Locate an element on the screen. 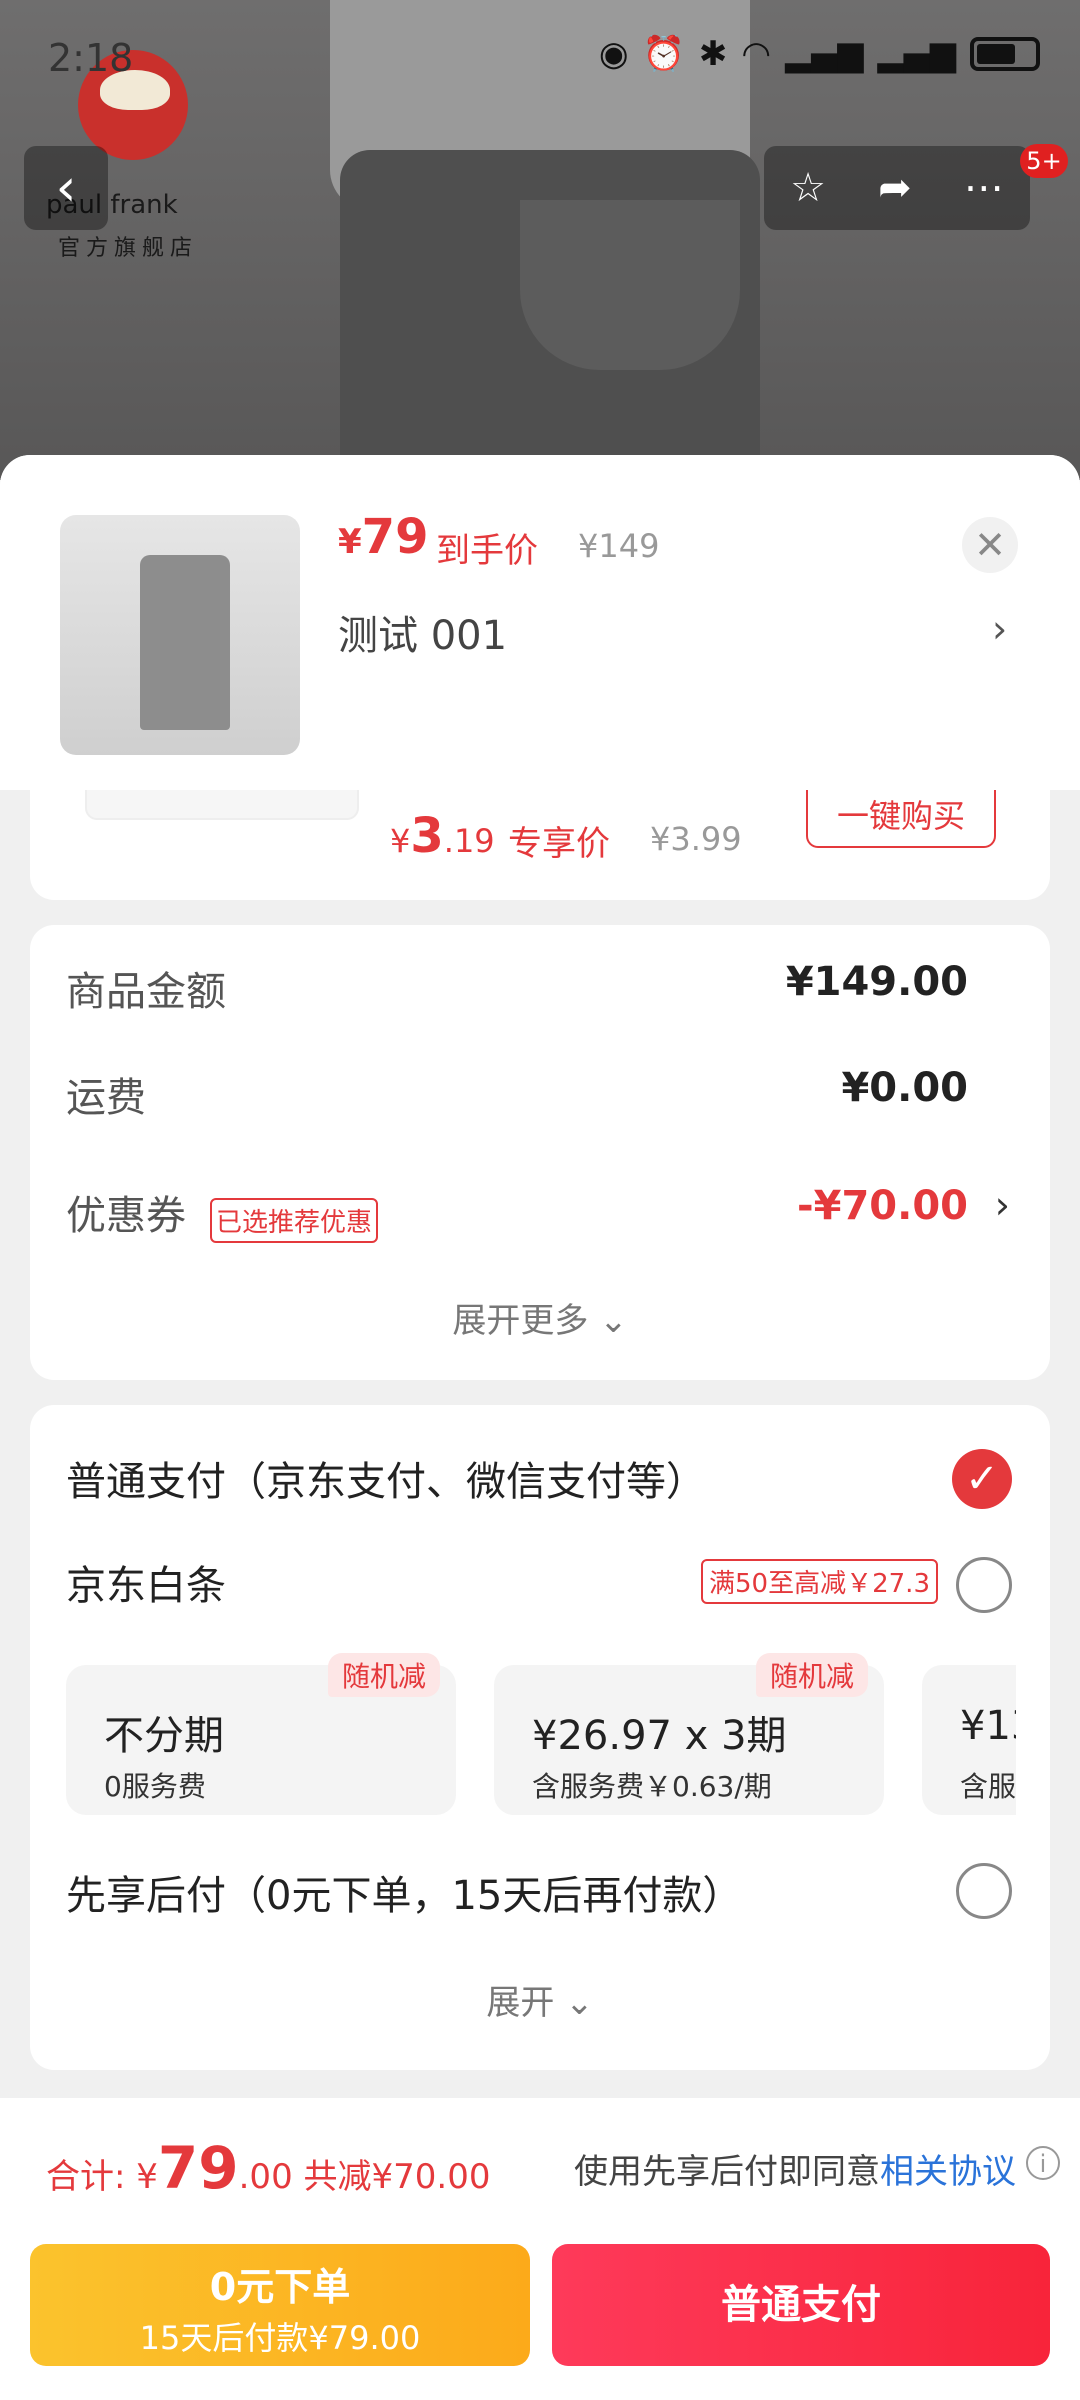  status-icons: ◉ ⏰ ✱ ◠ ▂▄▆ ▂▄▆ is located at coordinates (819, 54).